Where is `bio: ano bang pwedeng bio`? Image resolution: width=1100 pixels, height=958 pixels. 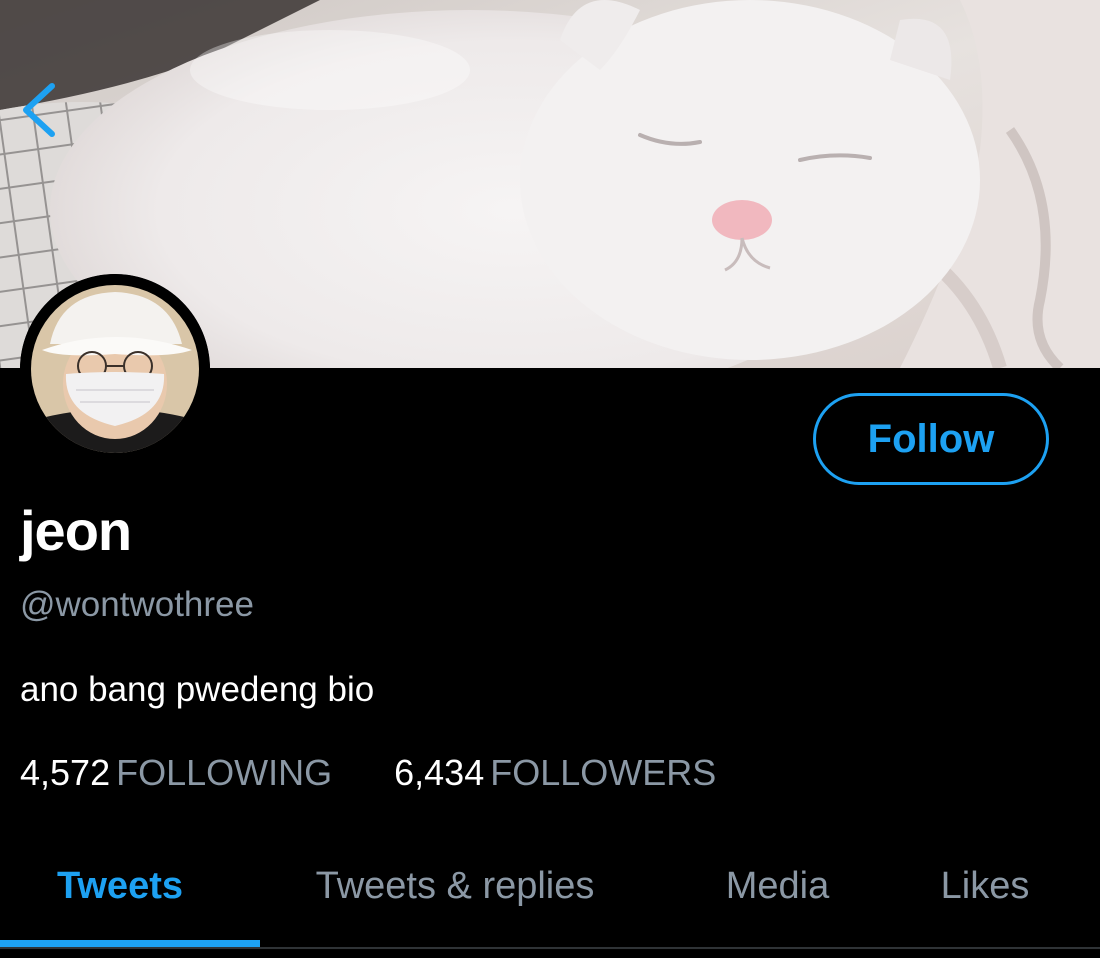 bio: ano bang pwedeng bio is located at coordinates (197, 689).